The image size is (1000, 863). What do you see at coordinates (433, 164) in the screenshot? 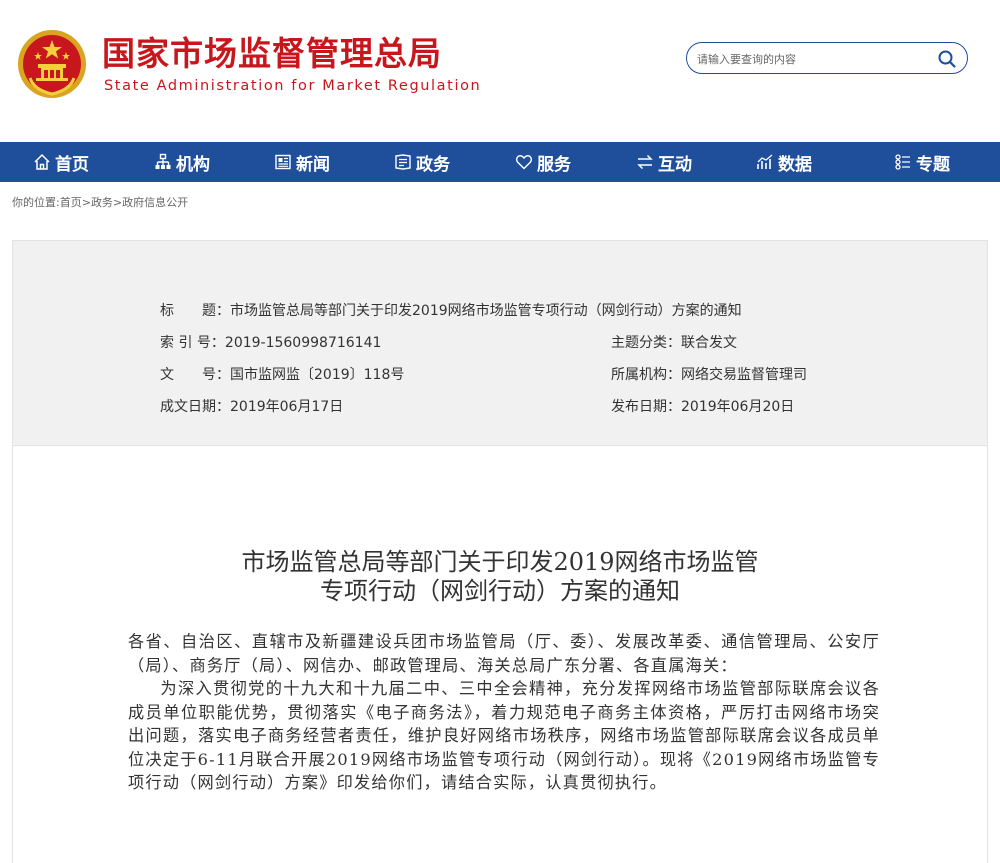
I see `nav-label: 政务` at bounding box center [433, 164].